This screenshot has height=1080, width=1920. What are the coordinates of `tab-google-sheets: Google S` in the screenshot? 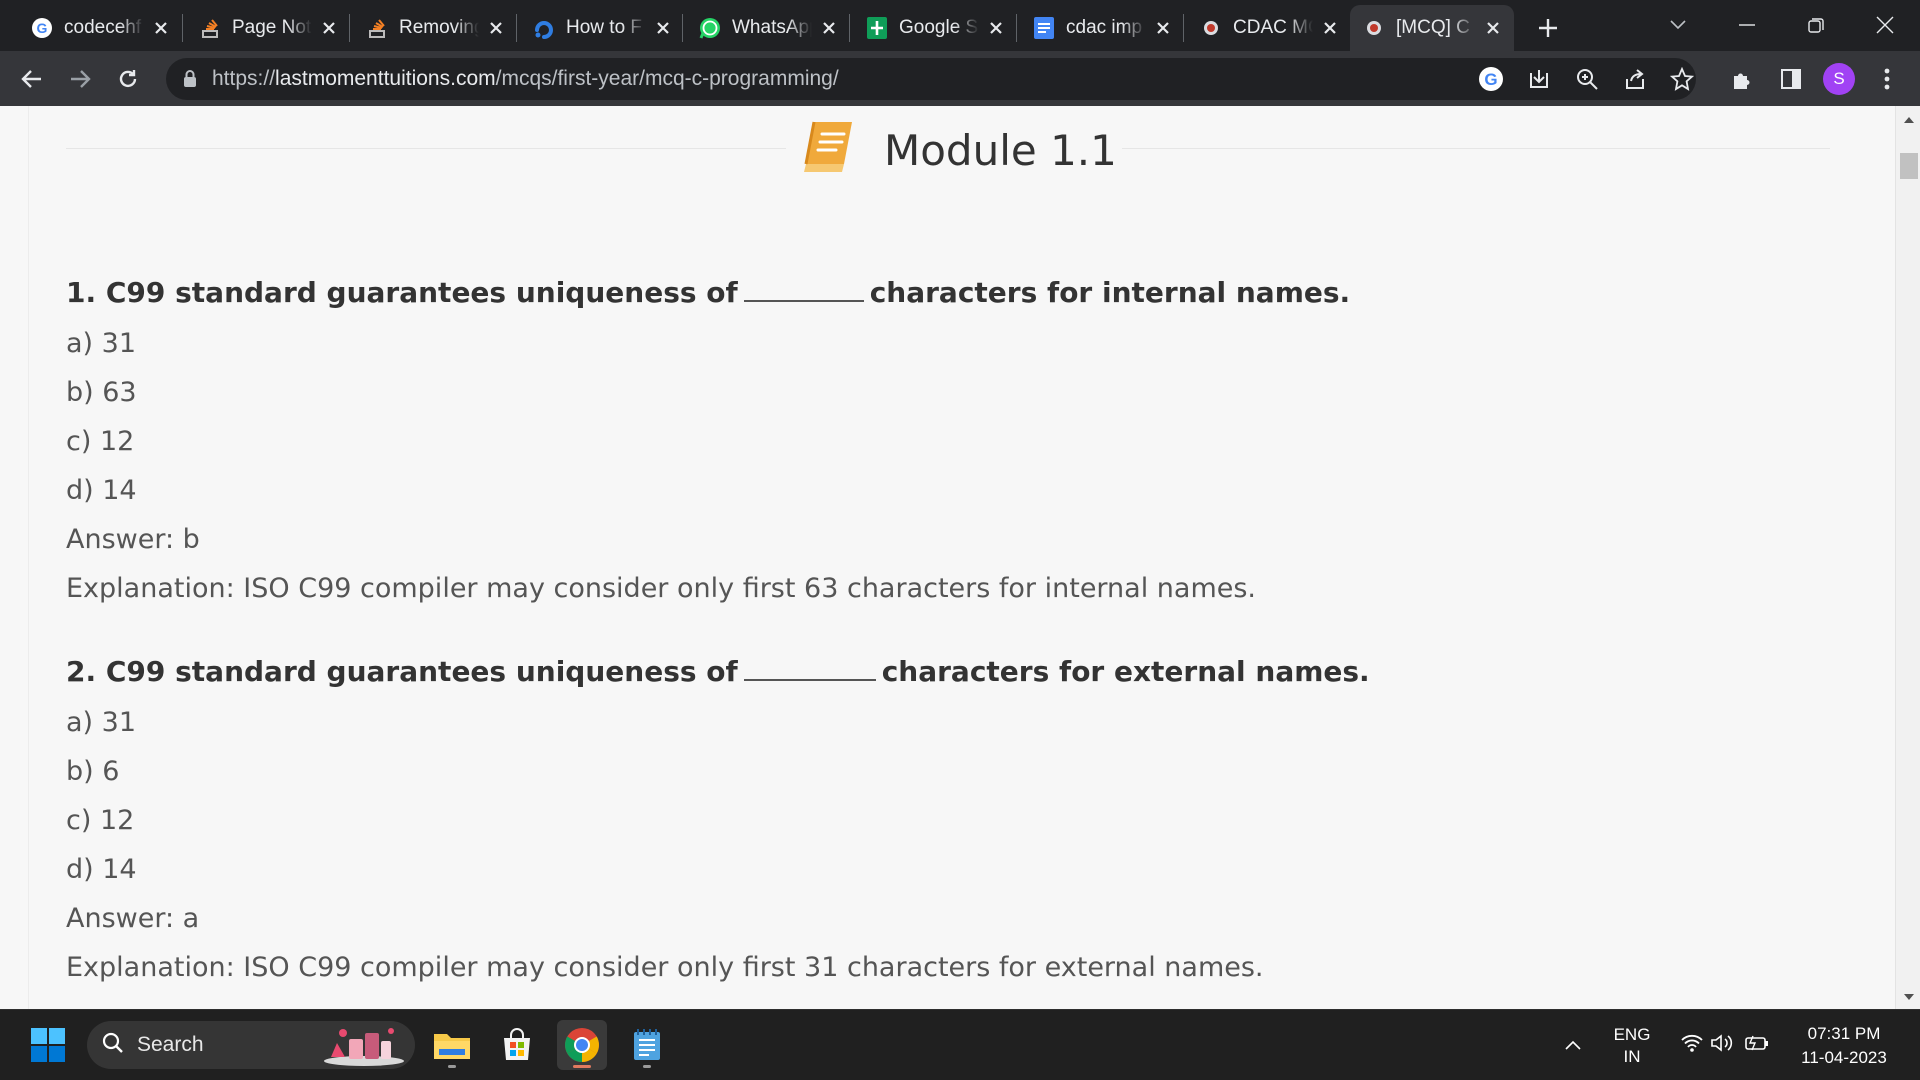 It's located at (935, 28).